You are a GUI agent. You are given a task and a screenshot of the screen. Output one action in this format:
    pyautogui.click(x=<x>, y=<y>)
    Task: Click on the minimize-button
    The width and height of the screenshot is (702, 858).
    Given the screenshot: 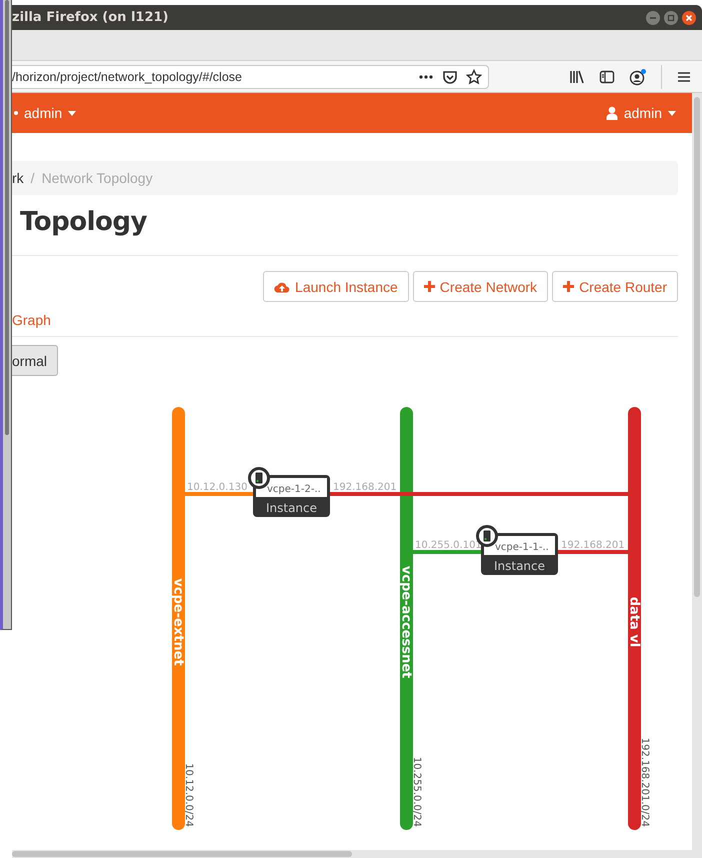 What is the action you would take?
    pyautogui.click(x=653, y=17)
    